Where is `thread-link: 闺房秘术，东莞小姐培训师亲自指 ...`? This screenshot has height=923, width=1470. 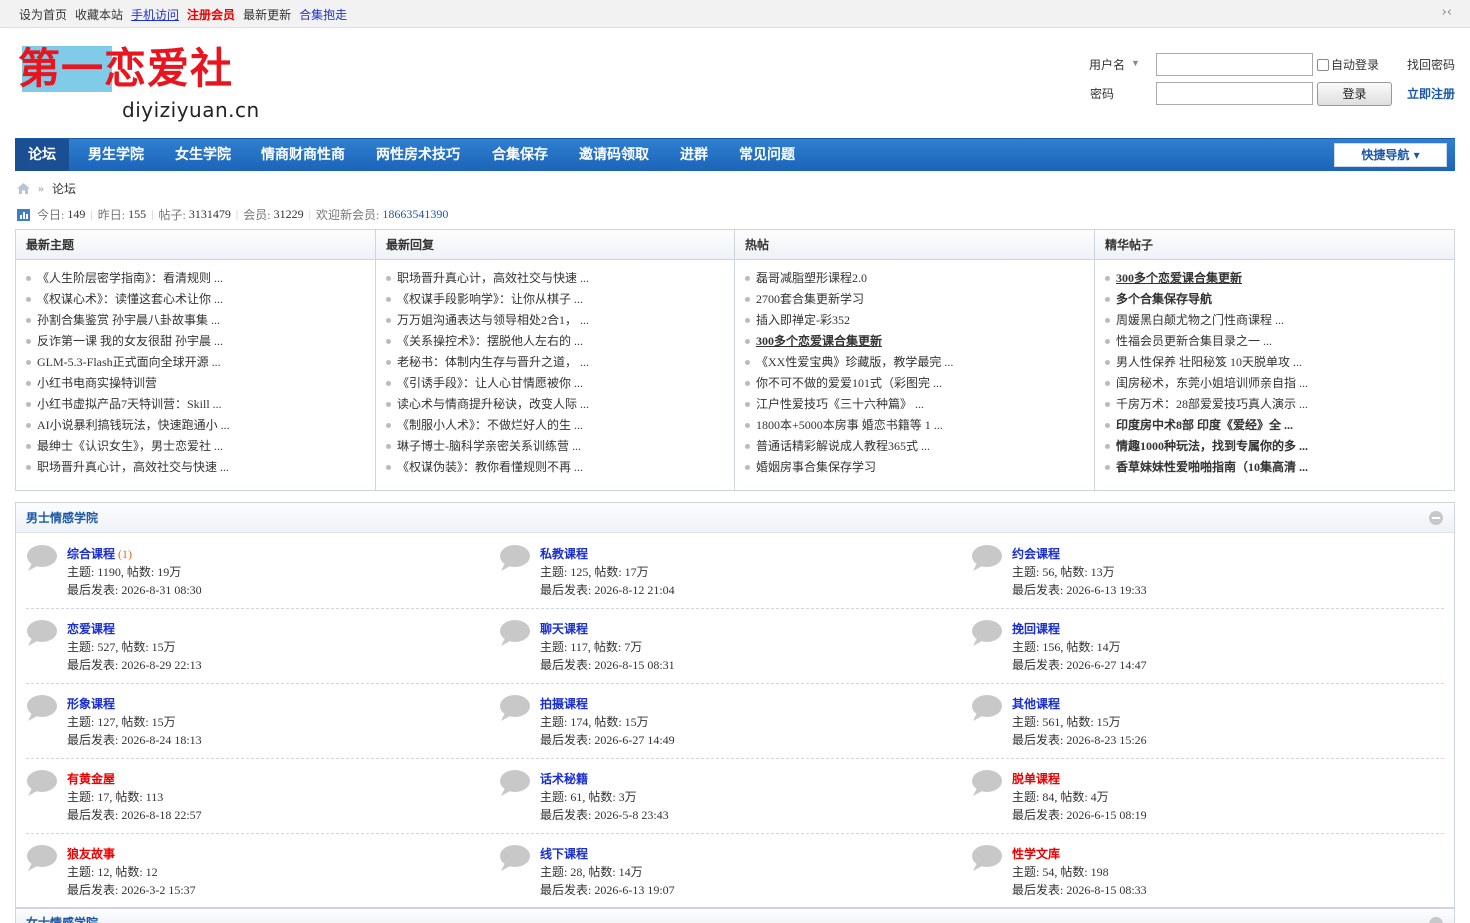 thread-link: 闺房秘术，东莞小姐培训师亲自指 ... is located at coordinates (1279, 383).